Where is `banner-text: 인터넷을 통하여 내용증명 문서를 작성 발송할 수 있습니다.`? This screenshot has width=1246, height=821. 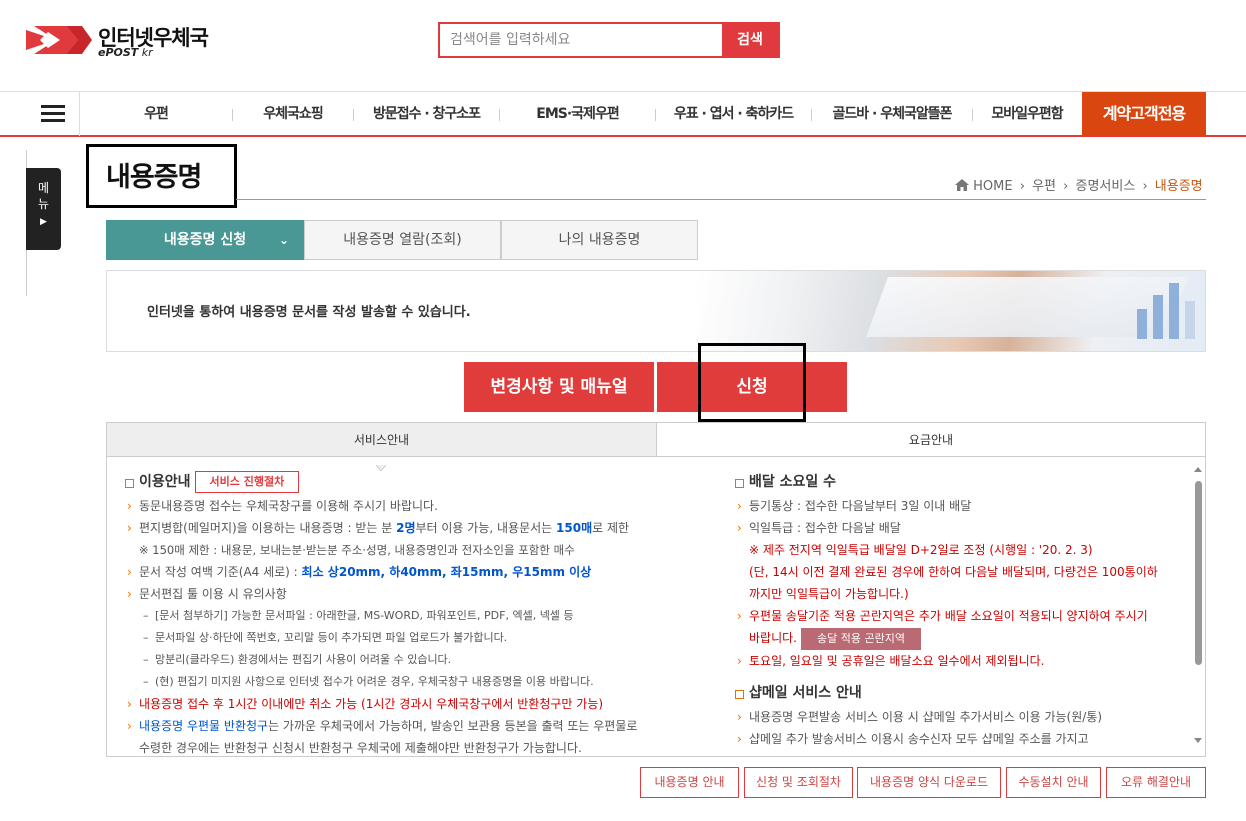 banner-text: 인터넷을 통하여 내용증명 문서를 작성 발송할 수 있습니다. is located at coordinates (309, 312).